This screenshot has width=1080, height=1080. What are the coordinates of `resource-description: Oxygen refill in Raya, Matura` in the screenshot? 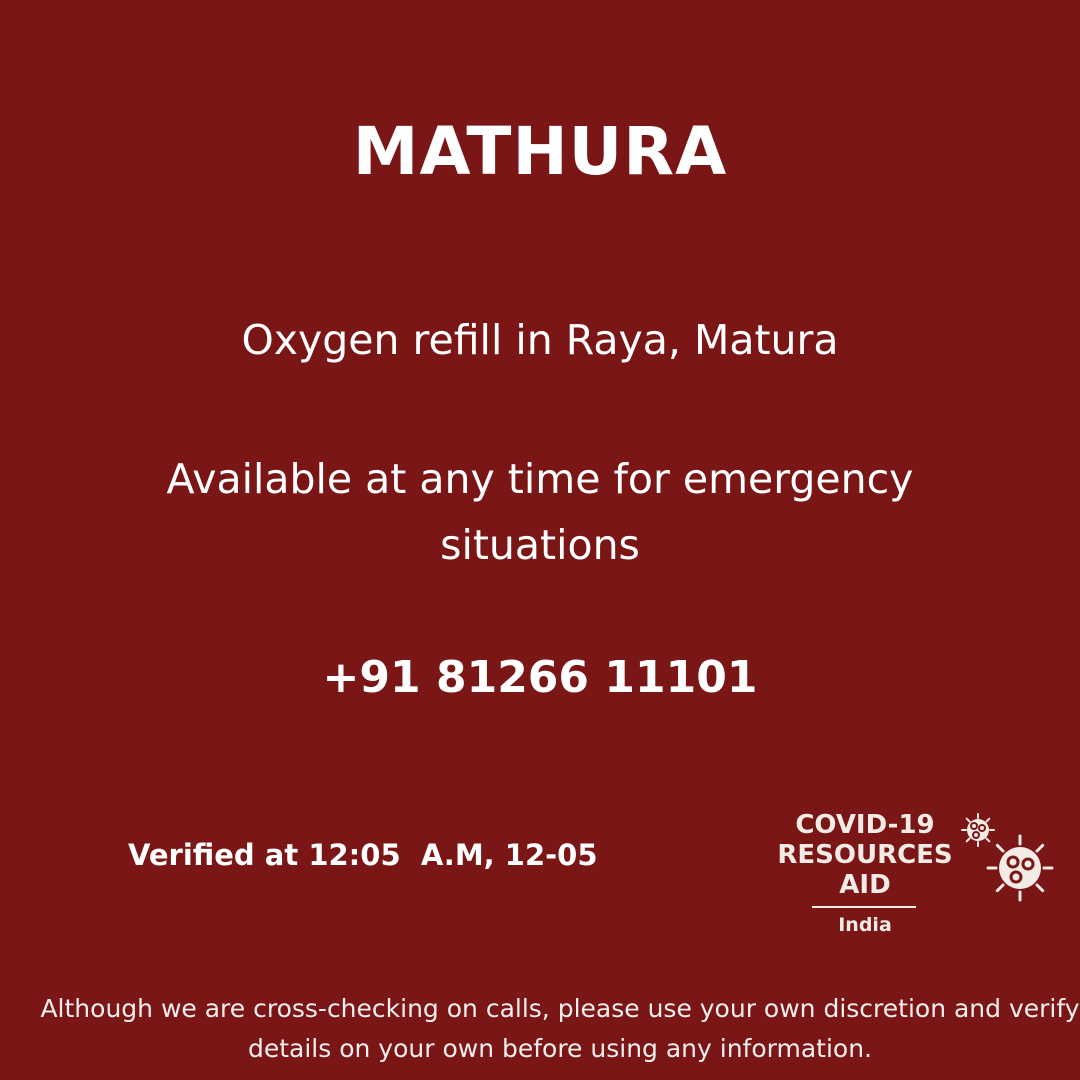 It's located at (540, 340).